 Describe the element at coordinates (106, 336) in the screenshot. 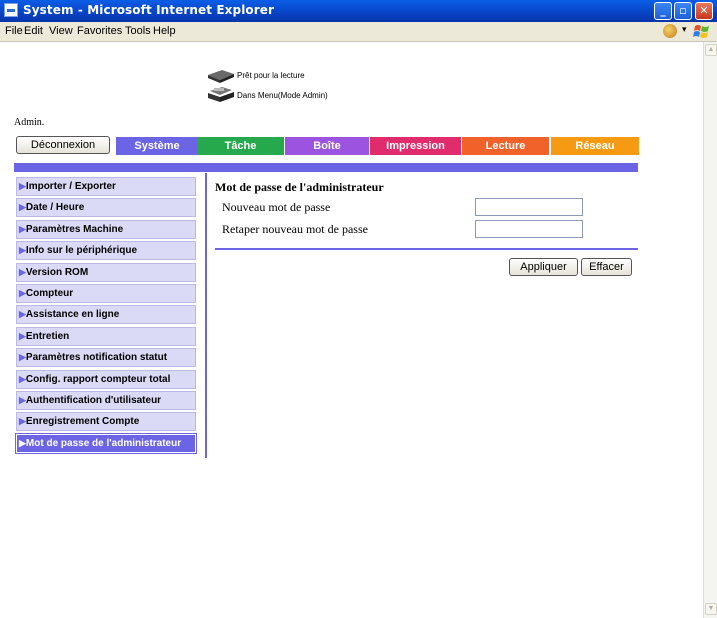

I see `sidebar-item: ▶Entretien` at that location.